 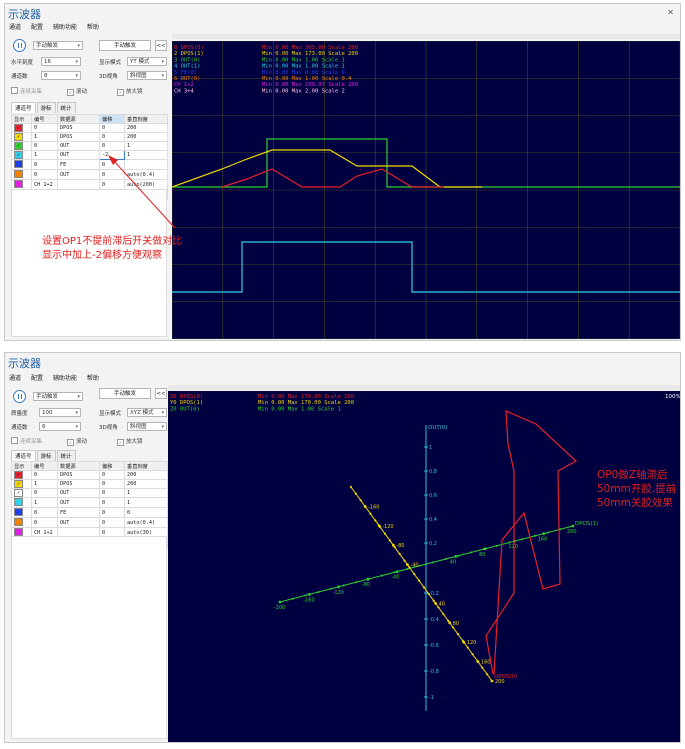 What do you see at coordinates (130, 441) in the screenshot?
I see `zoom-checkbox: ✓ 放大镜` at bounding box center [130, 441].